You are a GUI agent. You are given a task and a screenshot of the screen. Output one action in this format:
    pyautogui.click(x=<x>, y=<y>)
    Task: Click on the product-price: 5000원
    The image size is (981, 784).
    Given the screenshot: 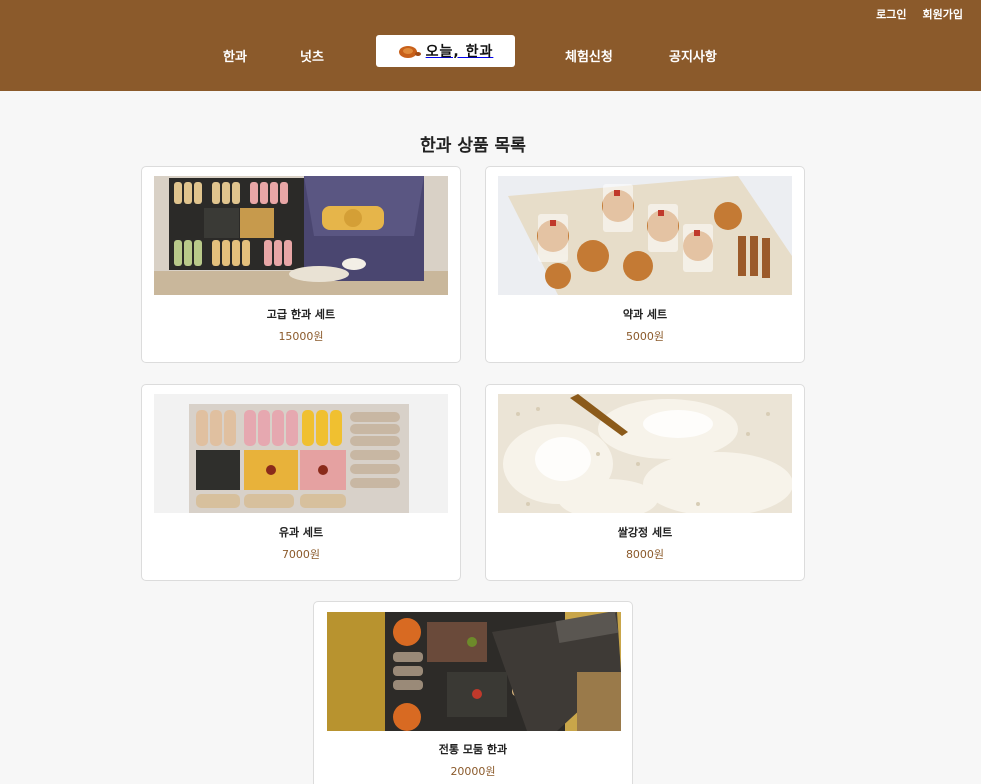 What is the action you would take?
    pyautogui.click(x=645, y=336)
    